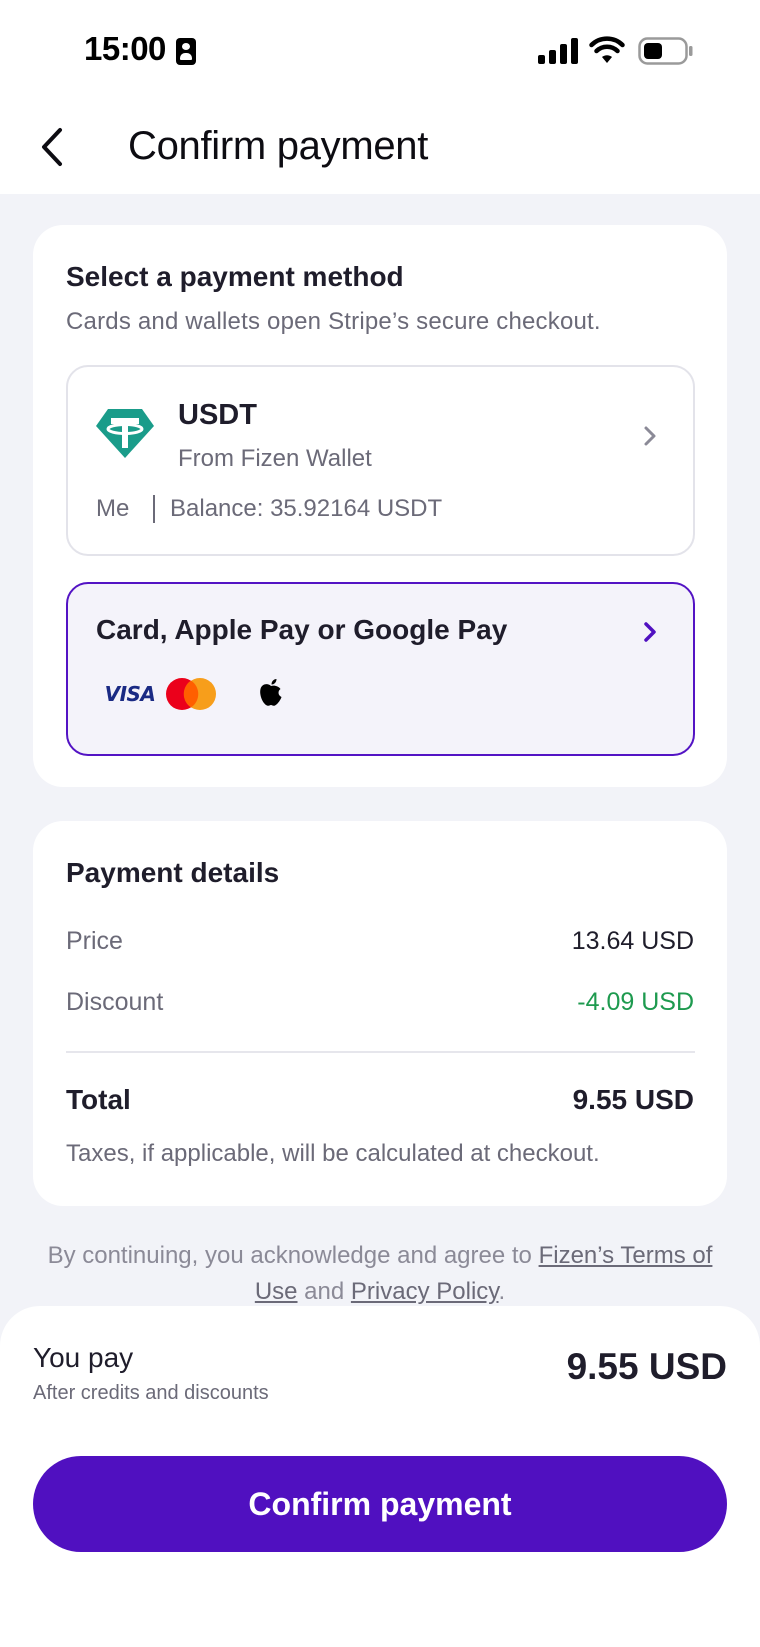  I want to click on total-label: Total, so click(98, 1099).